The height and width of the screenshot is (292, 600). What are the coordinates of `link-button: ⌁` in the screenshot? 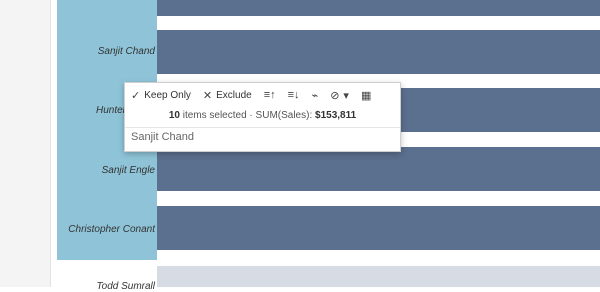 It's located at (315, 95).